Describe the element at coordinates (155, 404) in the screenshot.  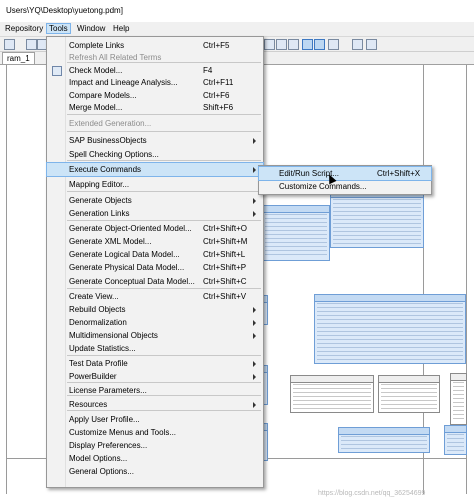
I see `menu-item-resources: Resources` at that location.